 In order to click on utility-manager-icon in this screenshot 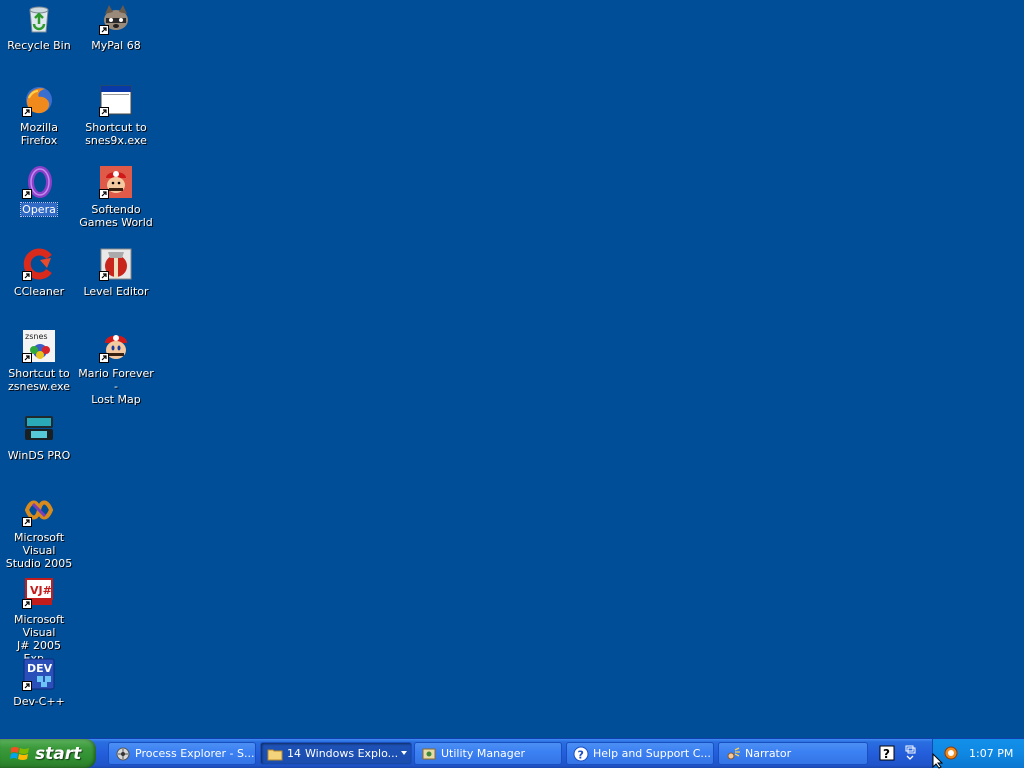, I will do `click(429, 754)`.